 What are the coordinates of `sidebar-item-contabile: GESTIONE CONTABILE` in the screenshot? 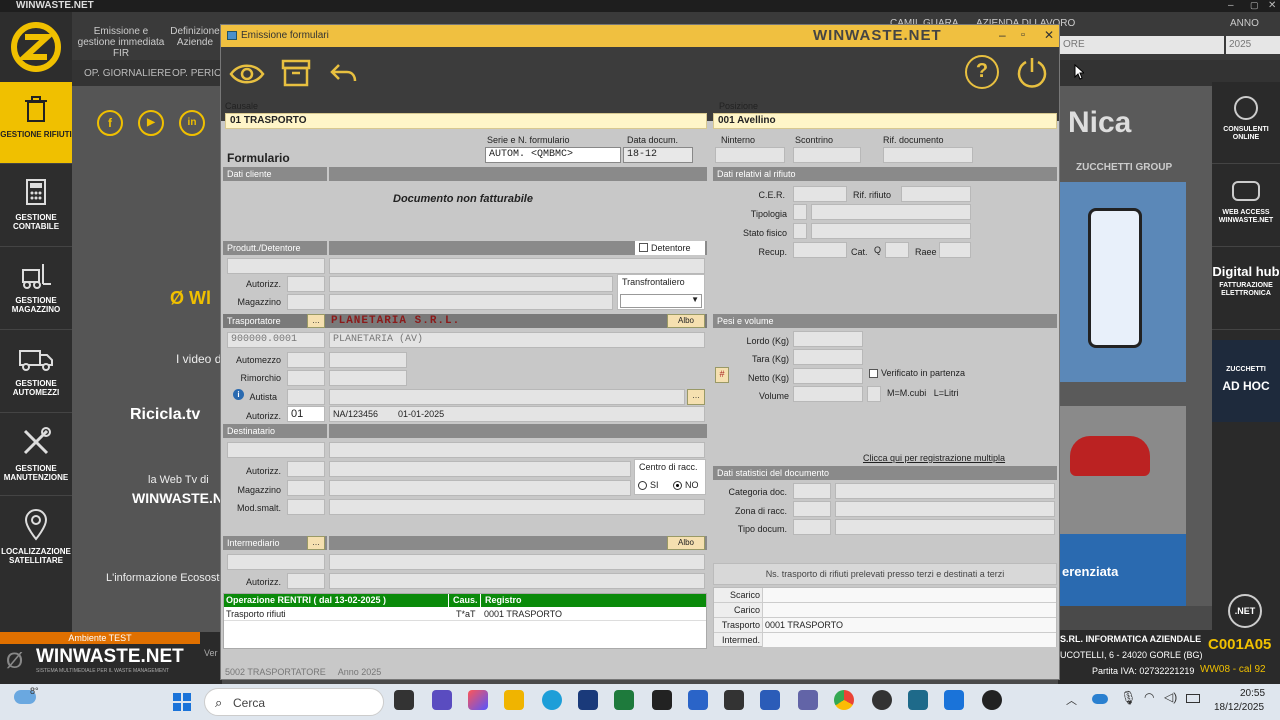 It's located at (36, 206).